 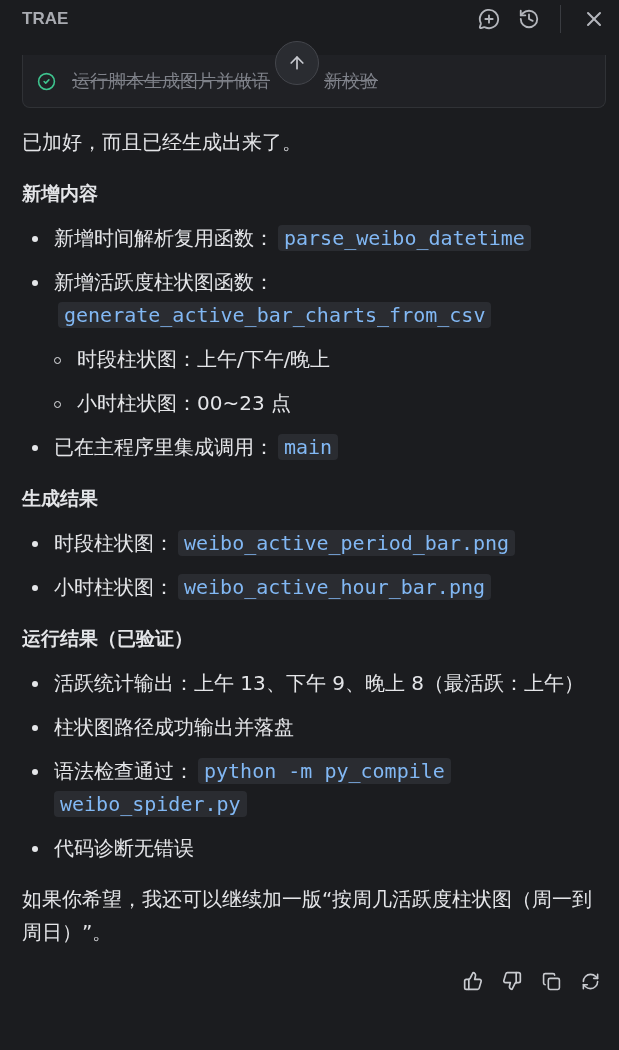 I want to click on code-snippet: weibo_spider.py, so click(x=150, y=804).